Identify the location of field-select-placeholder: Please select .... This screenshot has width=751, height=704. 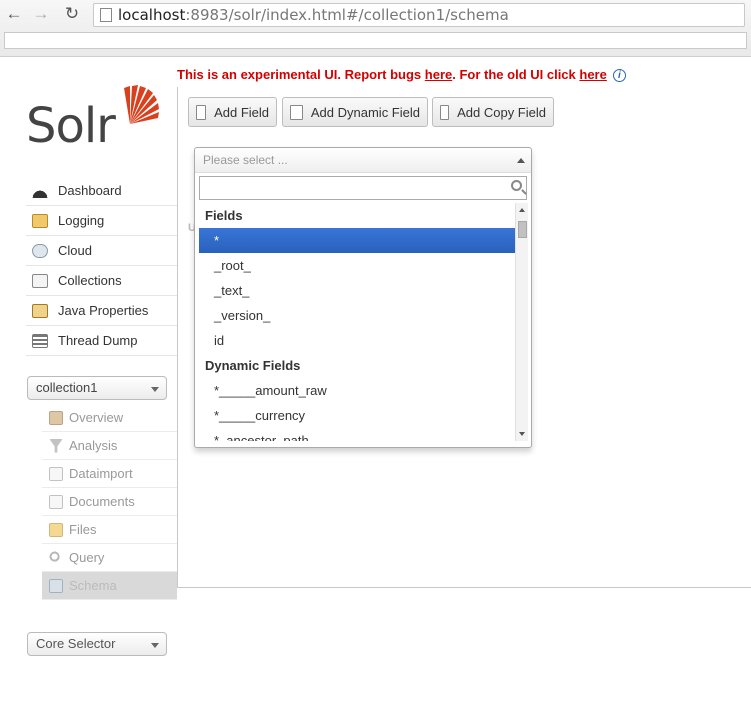
(245, 160).